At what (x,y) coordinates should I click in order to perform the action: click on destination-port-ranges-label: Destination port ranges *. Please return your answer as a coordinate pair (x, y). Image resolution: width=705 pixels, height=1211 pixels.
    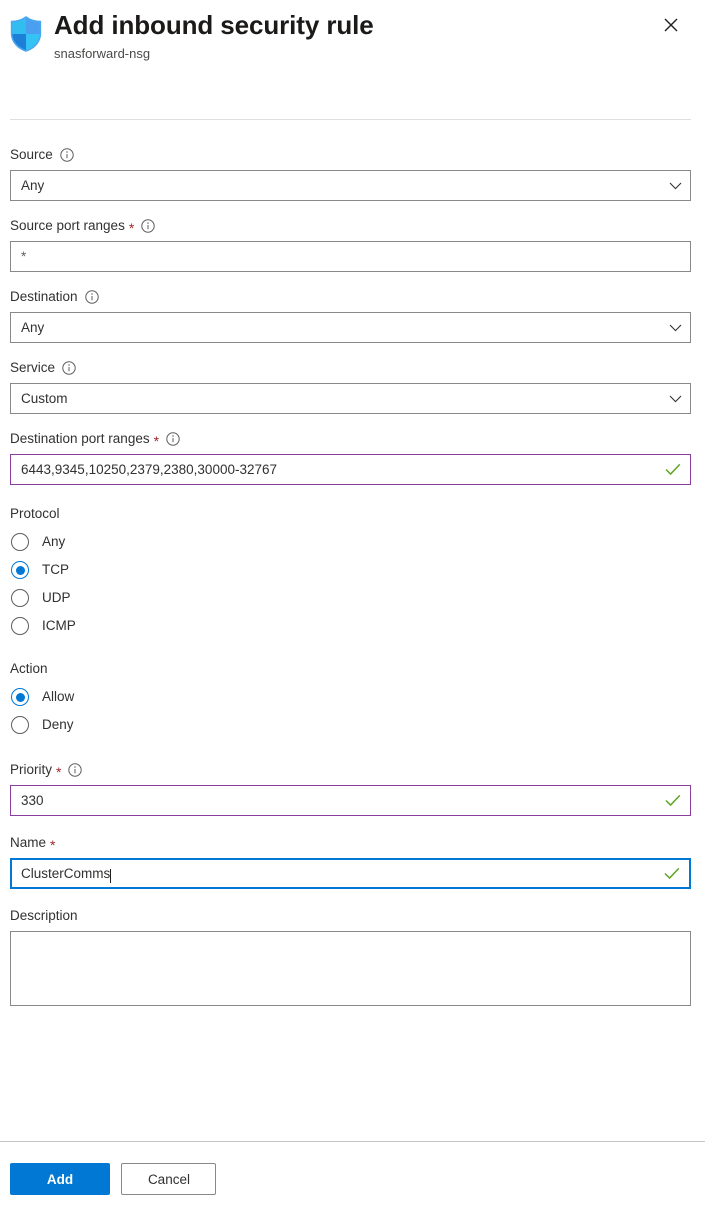
    Looking at the image, I should click on (350, 439).